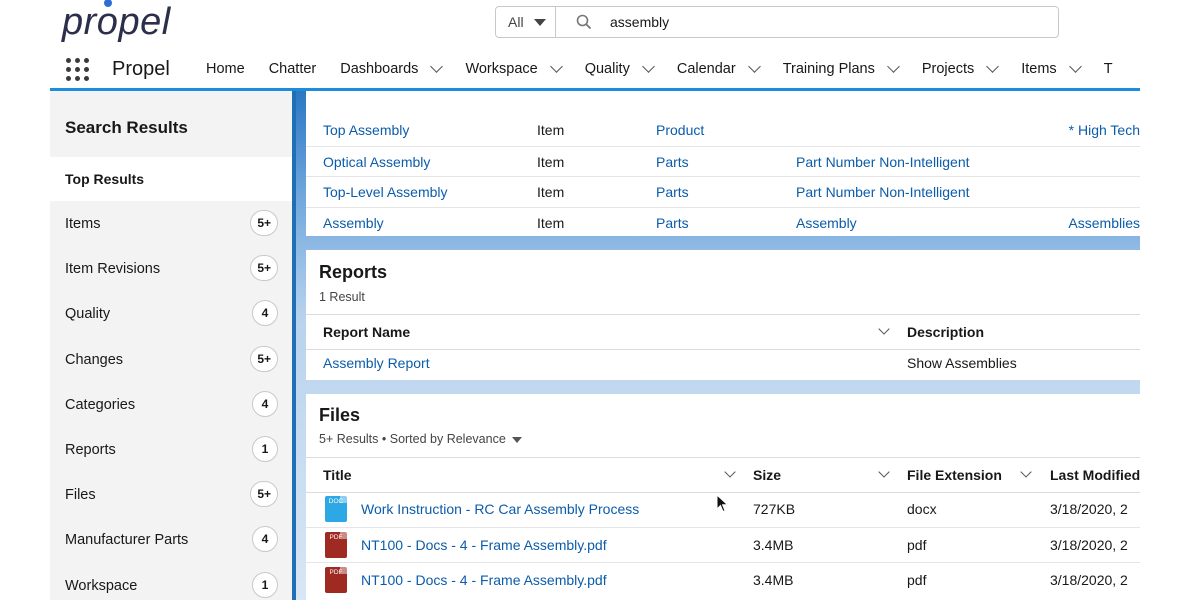  Describe the element at coordinates (116, 21) in the screenshot. I see `propel-logo: propel` at that location.